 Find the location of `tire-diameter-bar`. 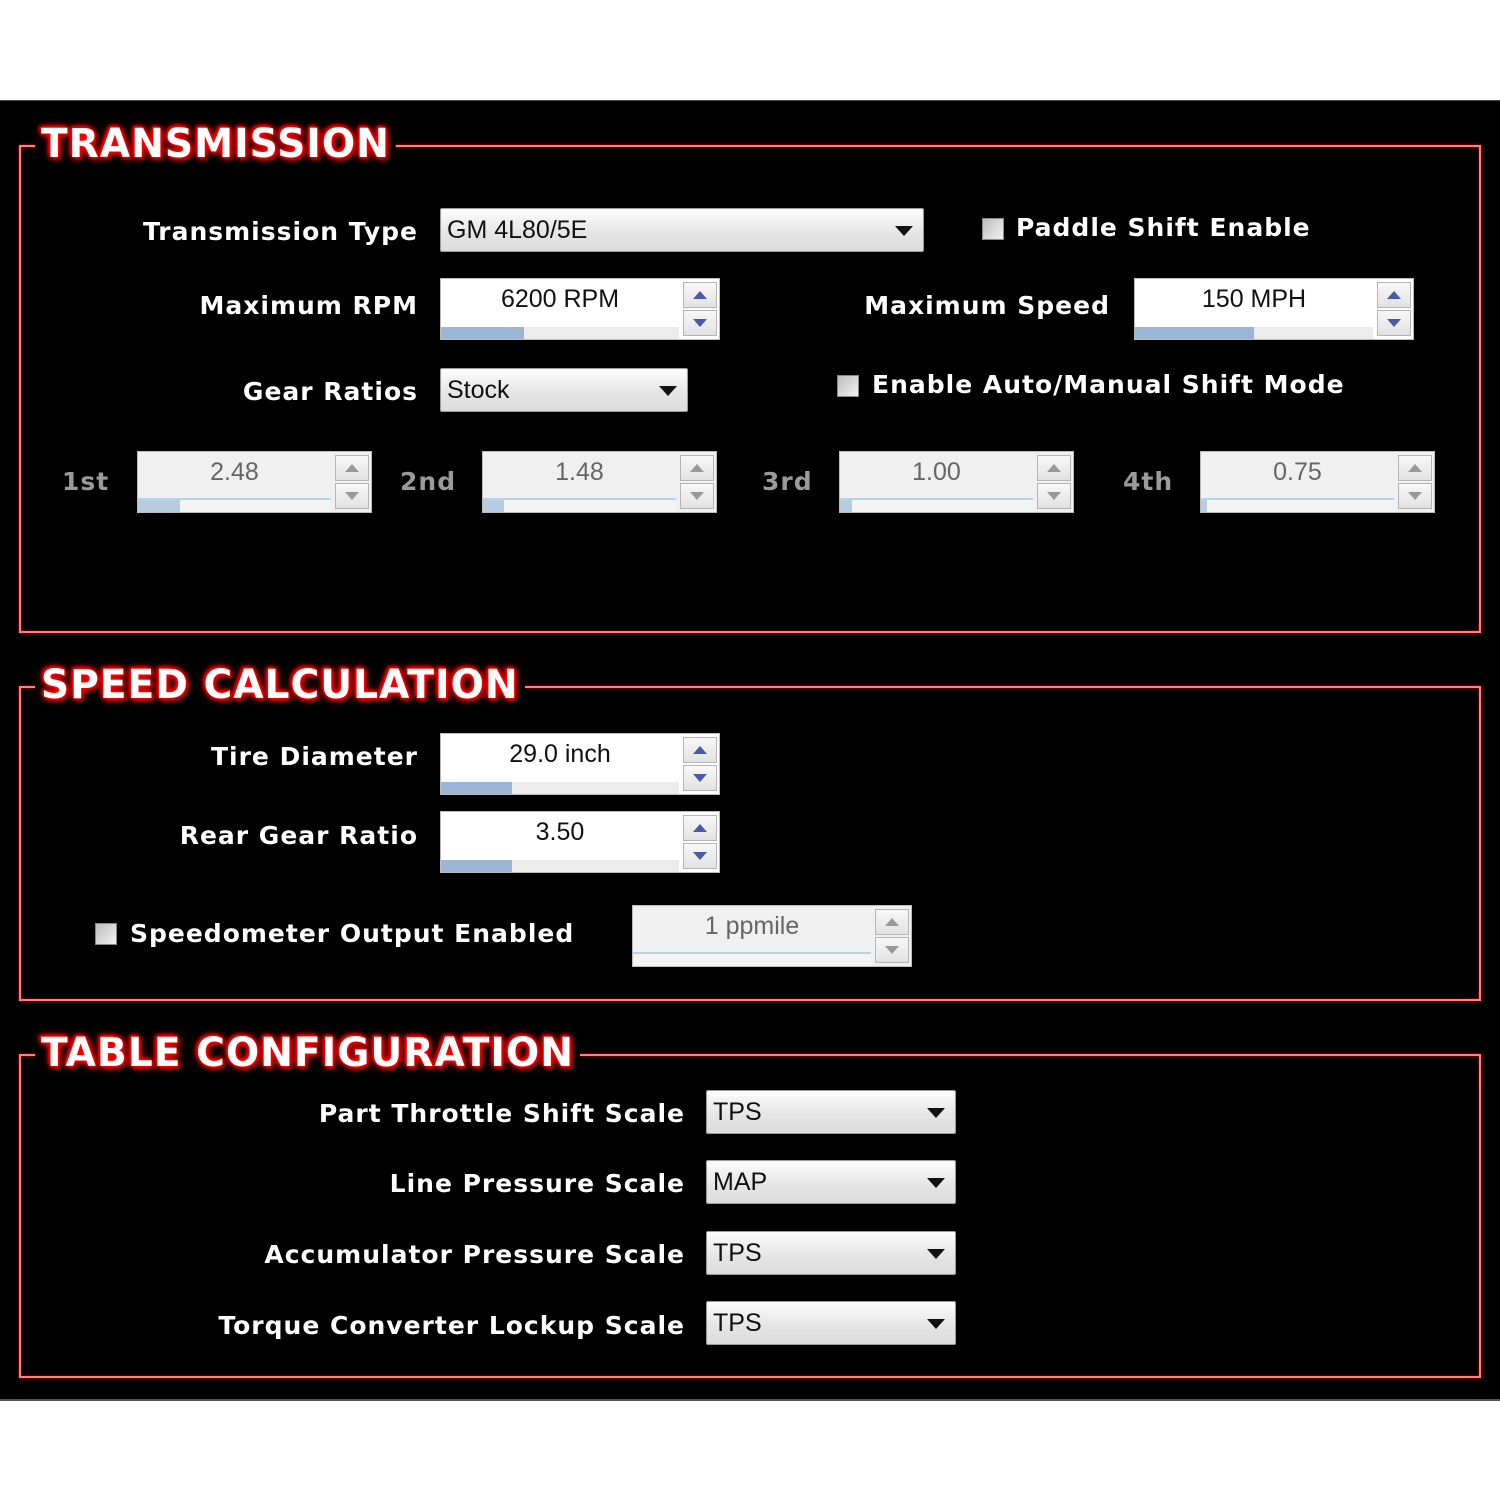

tire-diameter-bar is located at coordinates (560, 788).